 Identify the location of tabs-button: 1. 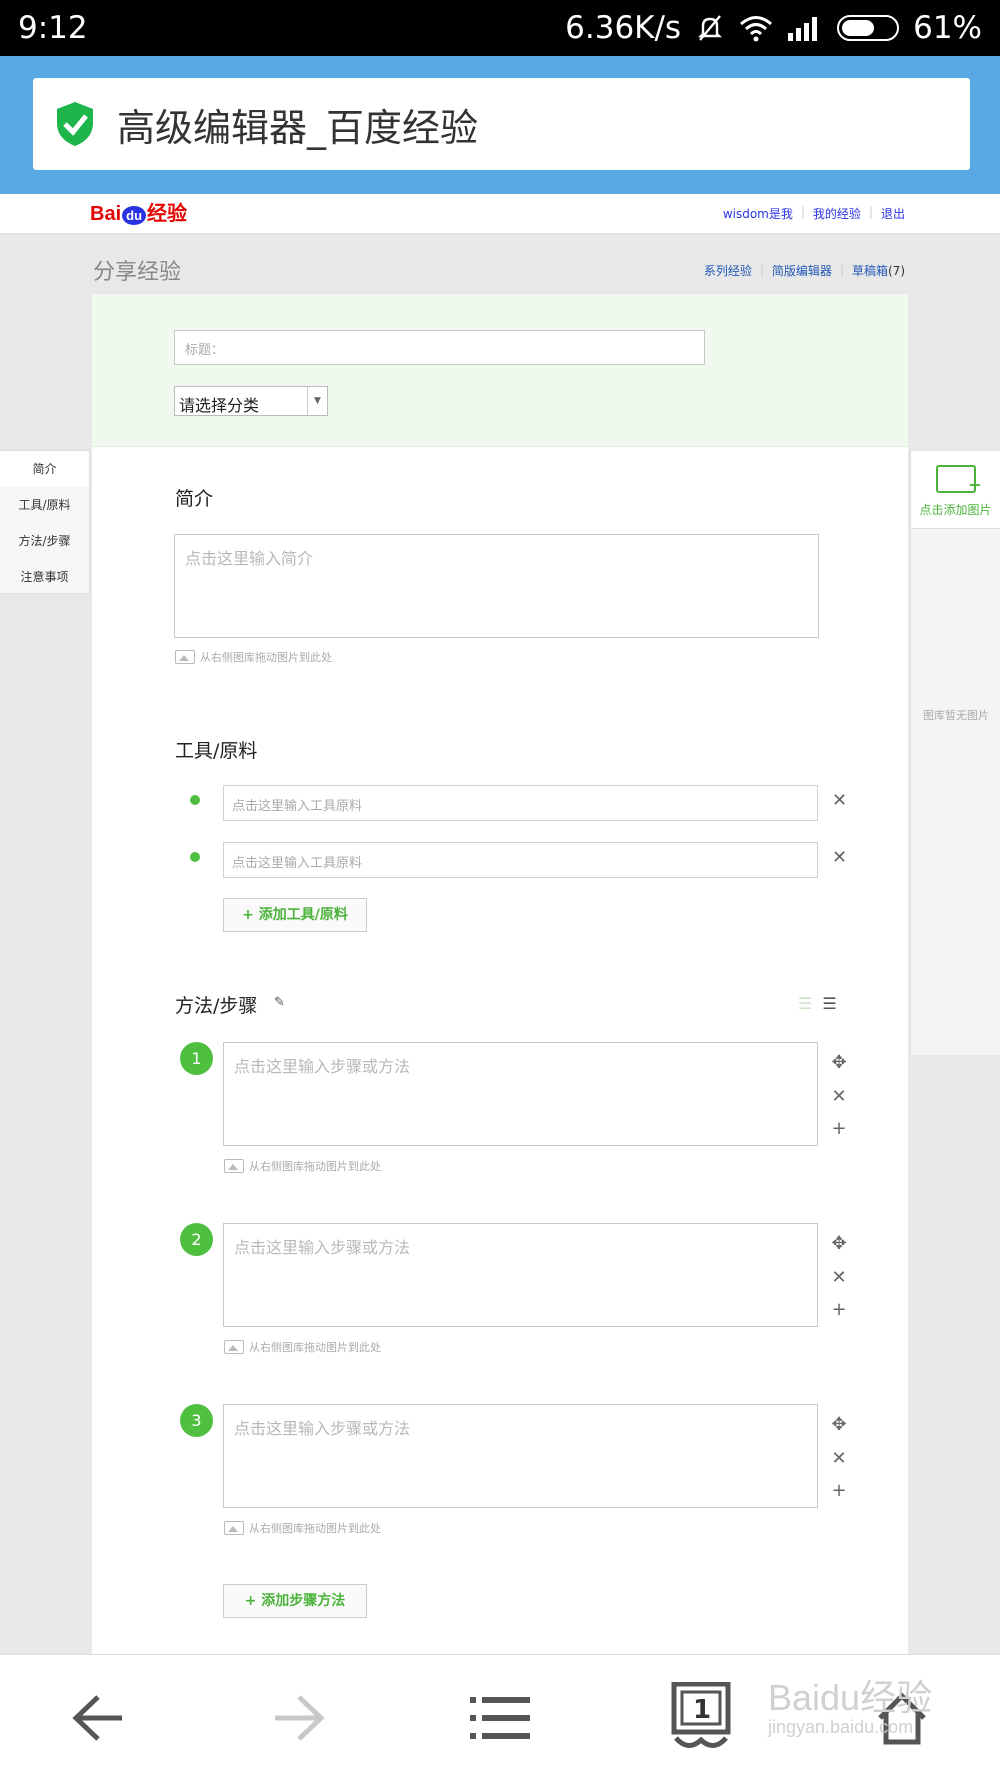
(701, 1717).